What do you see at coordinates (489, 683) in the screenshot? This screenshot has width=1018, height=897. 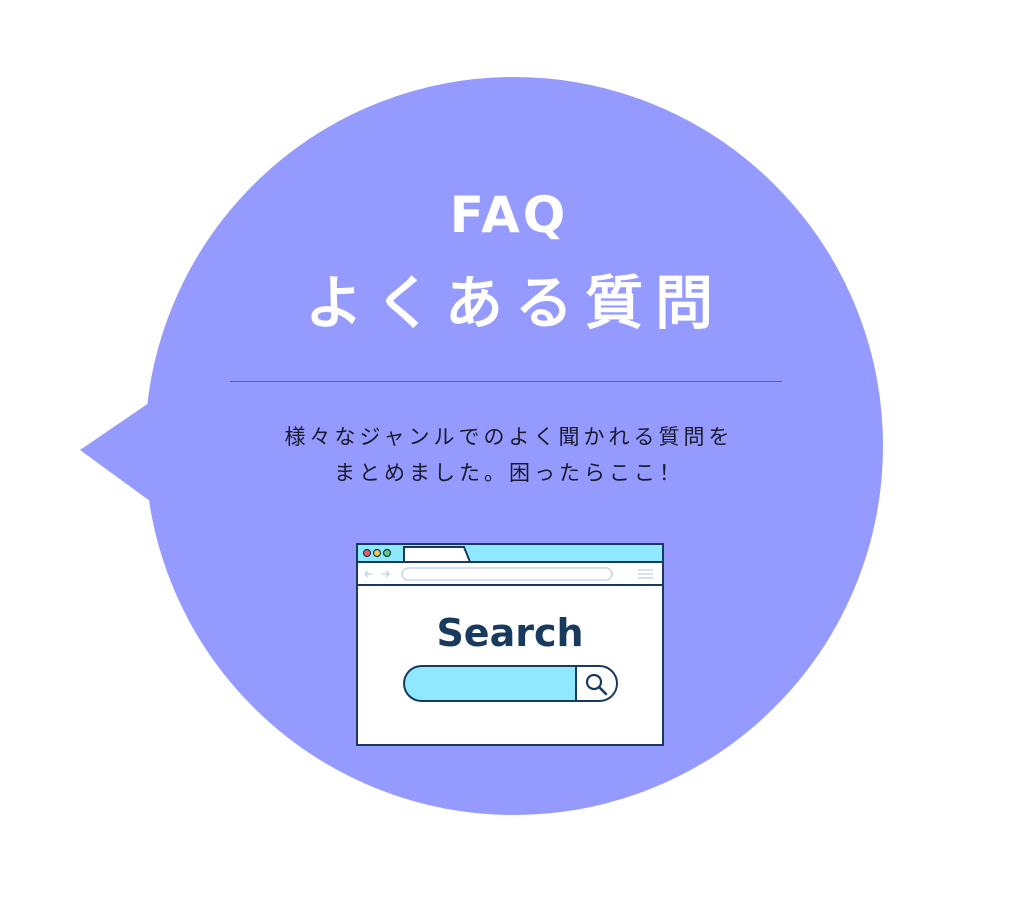 I see `search-input-illustration` at bounding box center [489, 683].